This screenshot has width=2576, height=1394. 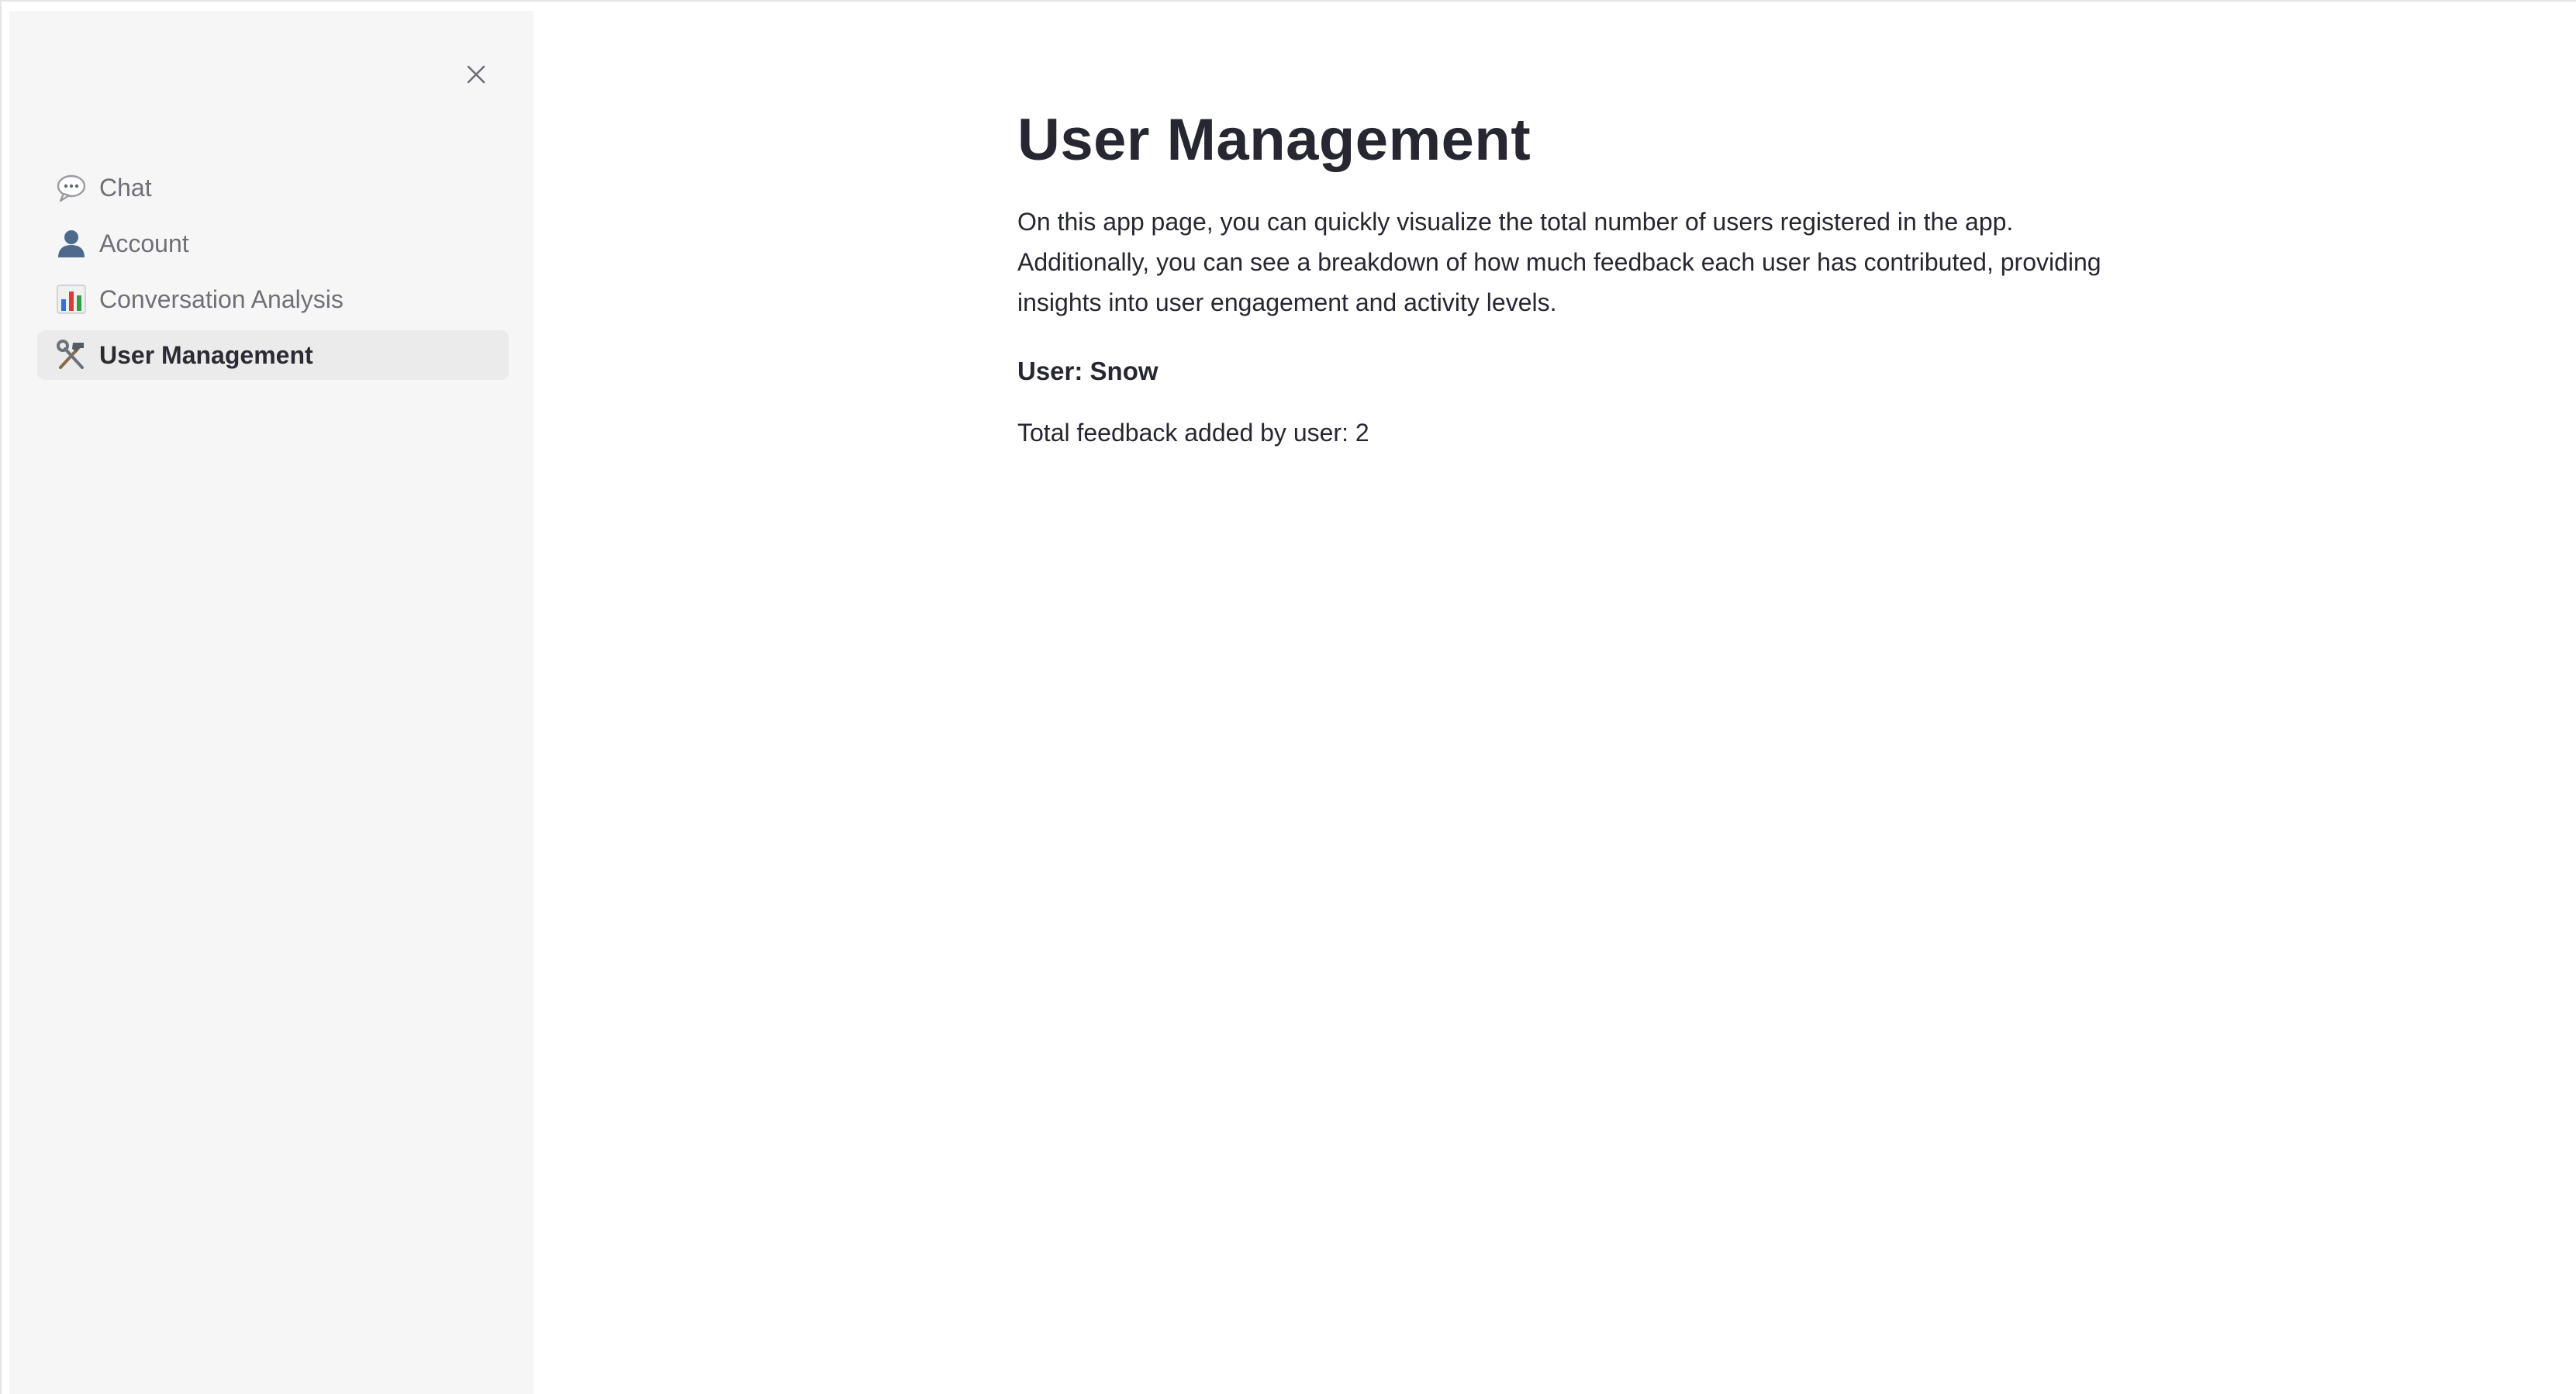 I want to click on sidebar-item-account: Account, so click(x=273, y=243).